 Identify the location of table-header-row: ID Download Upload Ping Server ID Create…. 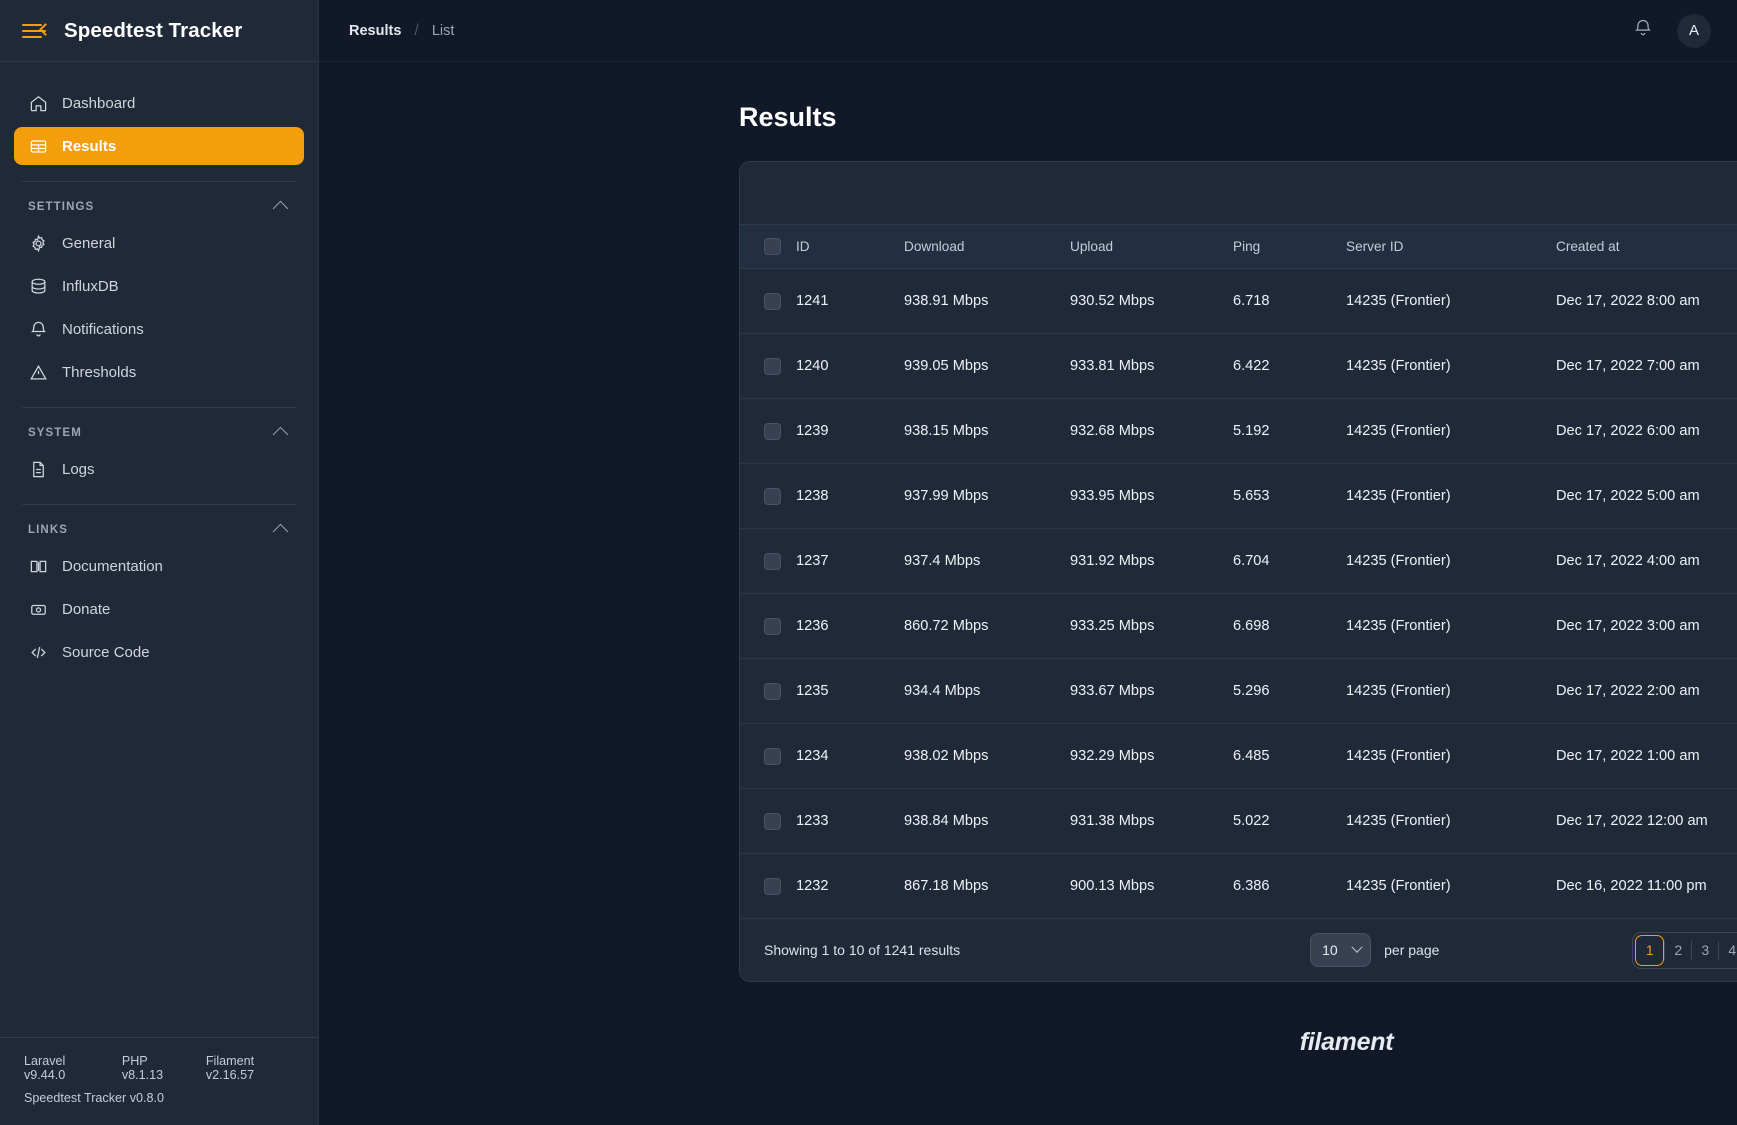
(1238, 246).